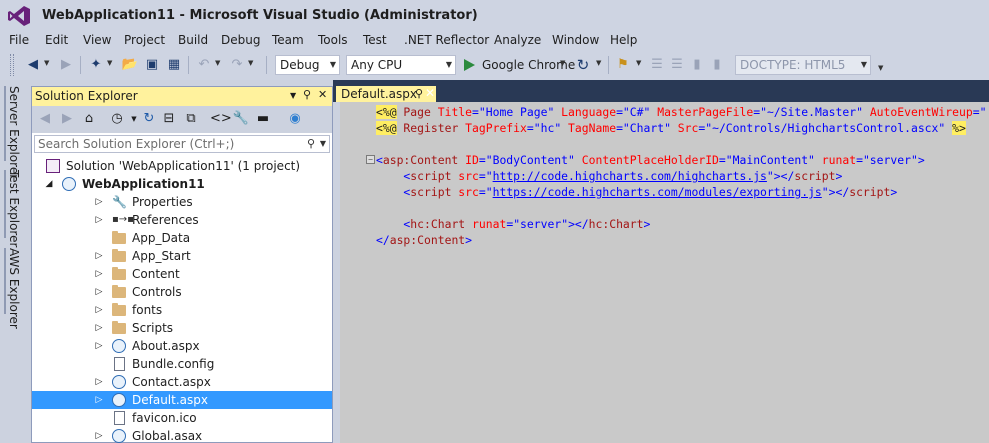 This screenshot has height=443, width=989. What do you see at coordinates (386, 94) in the screenshot?
I see `tab-default-aspx: Default.aspx ⚲` at bounding box center [386, 94].